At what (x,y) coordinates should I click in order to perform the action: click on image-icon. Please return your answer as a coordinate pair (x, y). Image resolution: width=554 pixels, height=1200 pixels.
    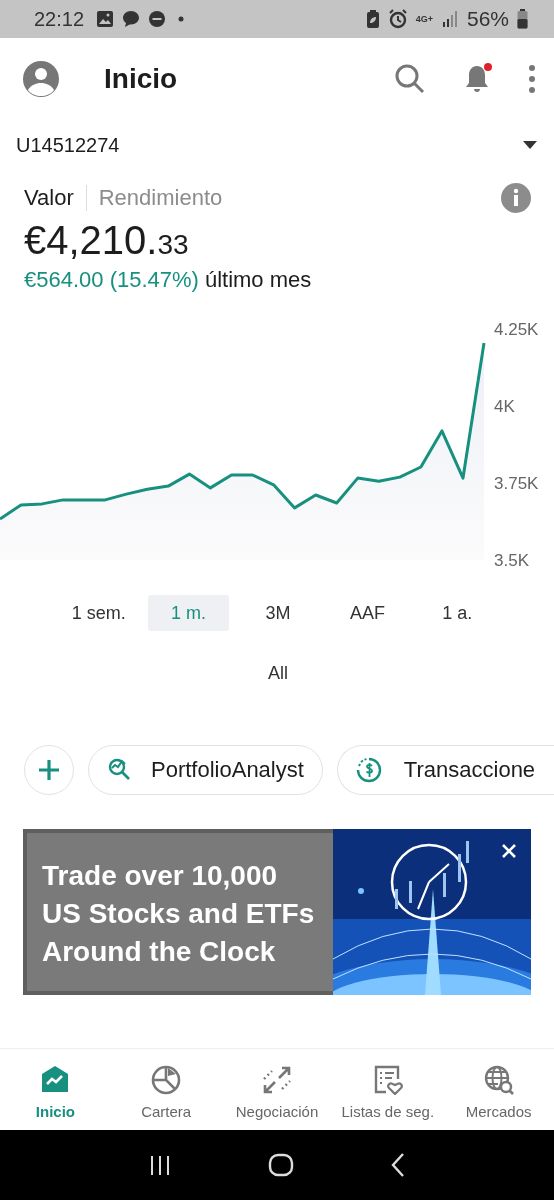
    Looking at the image, I should click on (105, 19).